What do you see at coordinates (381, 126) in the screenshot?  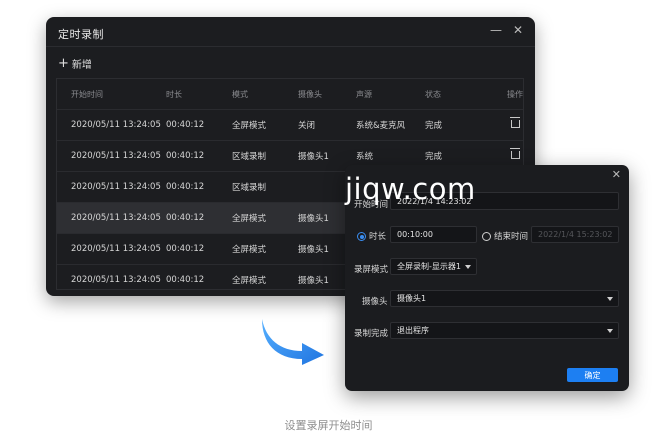 I see `cell-source: 系统&麦克风` at bounding box center [381, 126].